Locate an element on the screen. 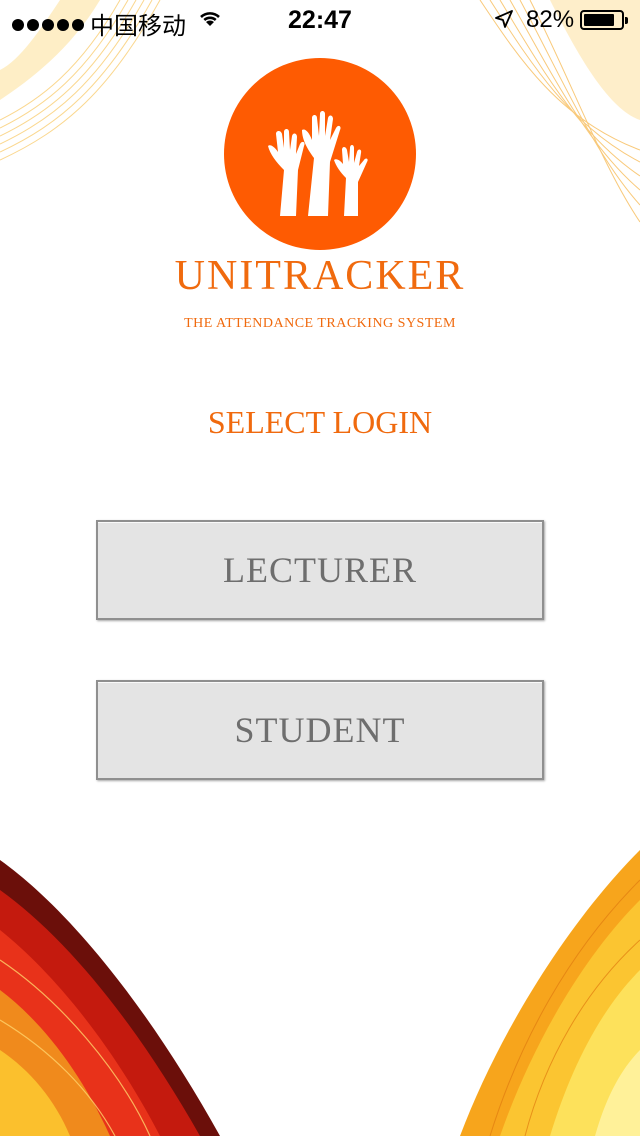 The height and width of the screenshot is (1136, 640). bottom-right-swirl-decoration is located at coordinates (550, 993).